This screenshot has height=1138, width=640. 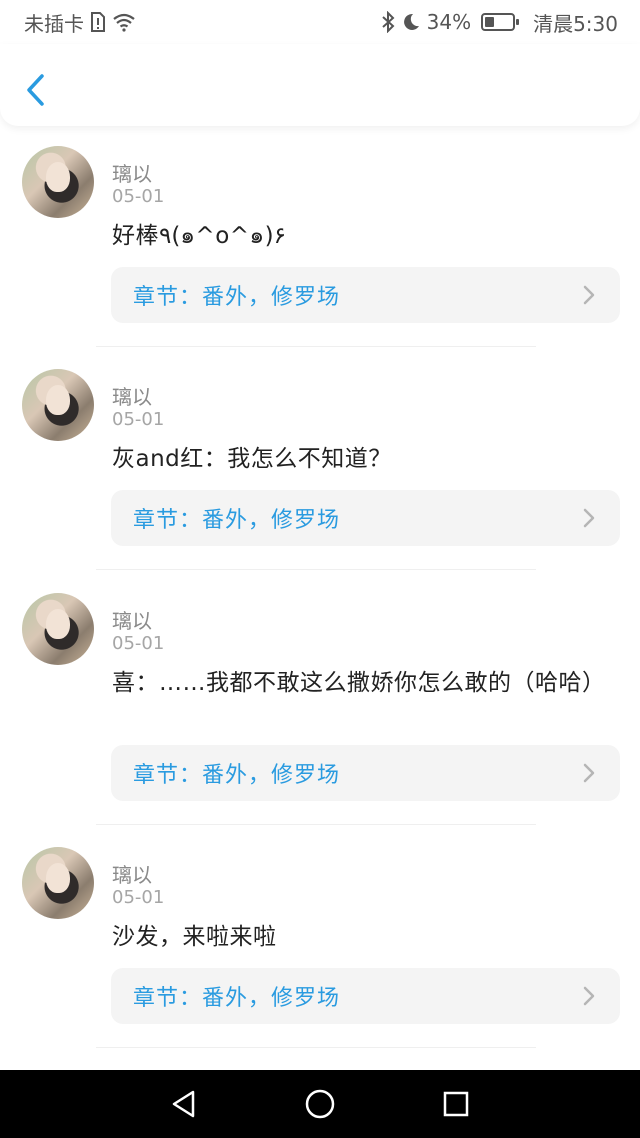 What do you see at coordinates (575, 23) in the screenshot?
I see `clock: 清晨5:30` at bounding box center [575, 23].